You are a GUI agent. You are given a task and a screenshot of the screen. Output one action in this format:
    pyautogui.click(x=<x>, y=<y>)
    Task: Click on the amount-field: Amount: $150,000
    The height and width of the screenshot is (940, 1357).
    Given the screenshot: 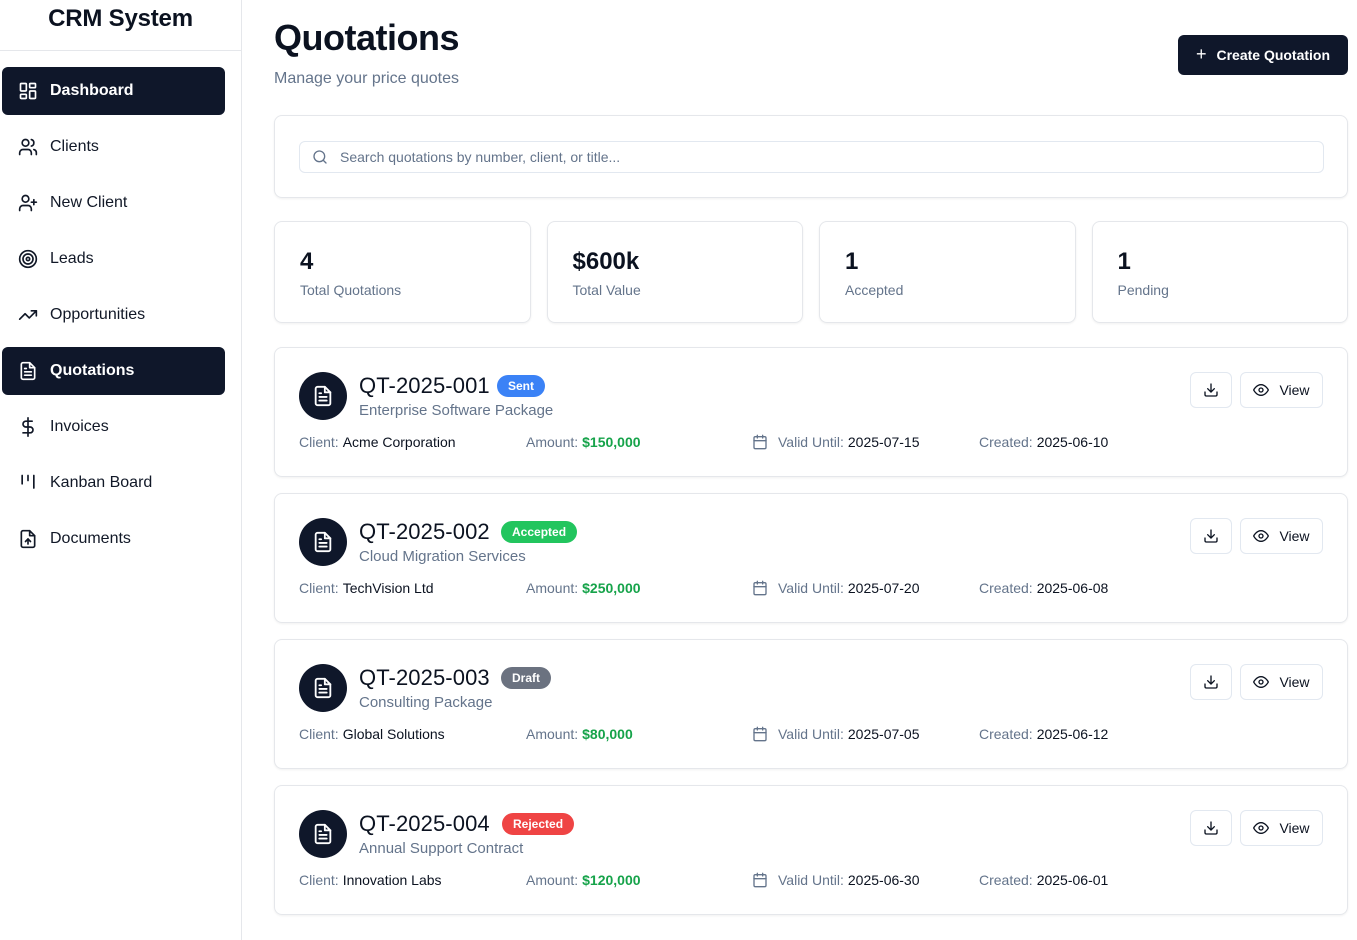 What is the action you would take?
    pyautogui.click(x=583, y=442)
    